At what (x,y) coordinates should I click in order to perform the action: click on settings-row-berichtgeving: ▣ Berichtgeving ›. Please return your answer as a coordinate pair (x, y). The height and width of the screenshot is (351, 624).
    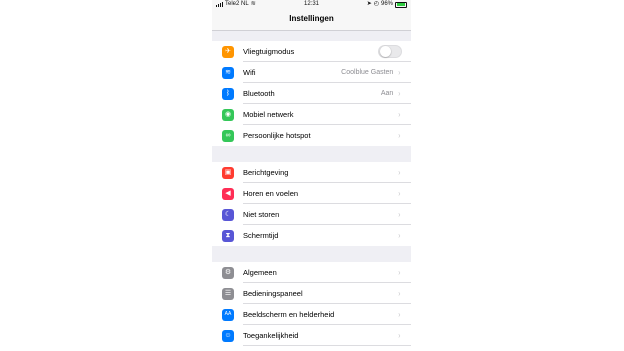
    Looking at the image, I should click on (311, 172).